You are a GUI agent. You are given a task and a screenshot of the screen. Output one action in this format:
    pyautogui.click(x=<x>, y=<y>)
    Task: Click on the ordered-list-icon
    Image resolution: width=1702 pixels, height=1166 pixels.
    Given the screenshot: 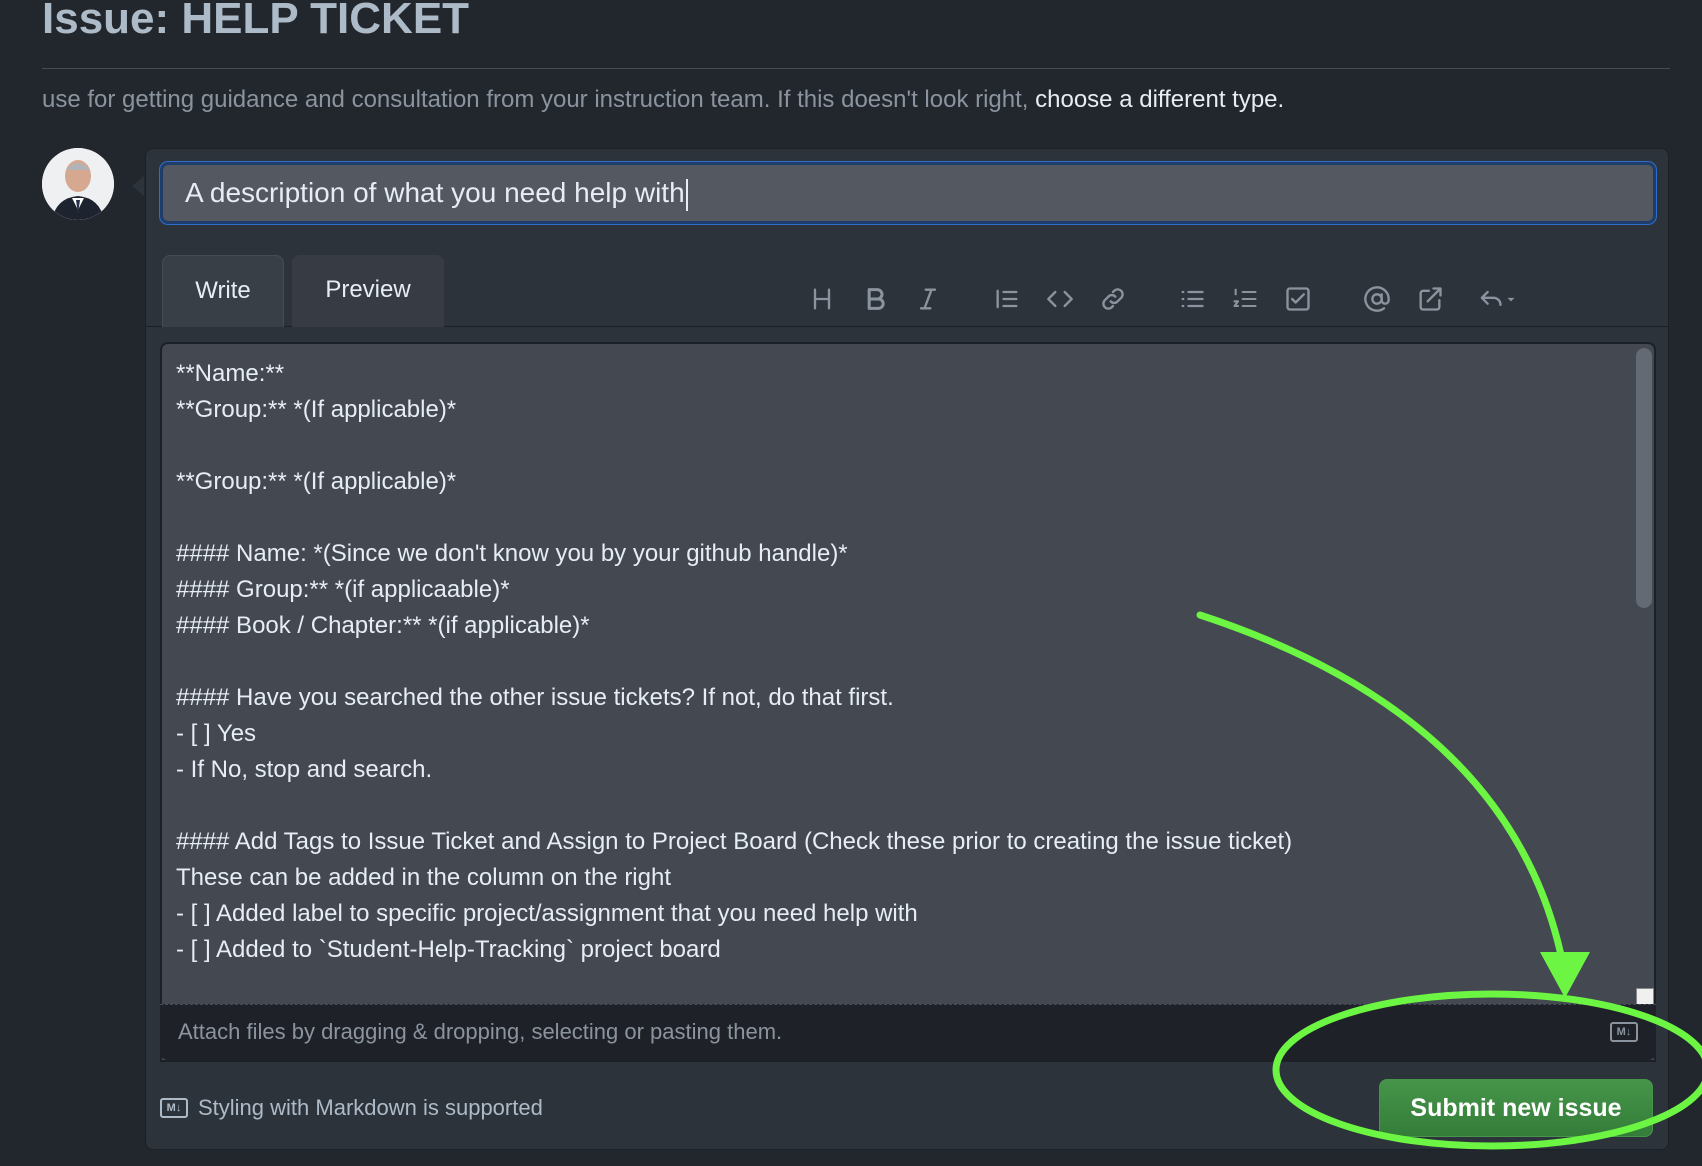 What is the action you would take?
    pyautogui.click(x=1245, y=299)
    